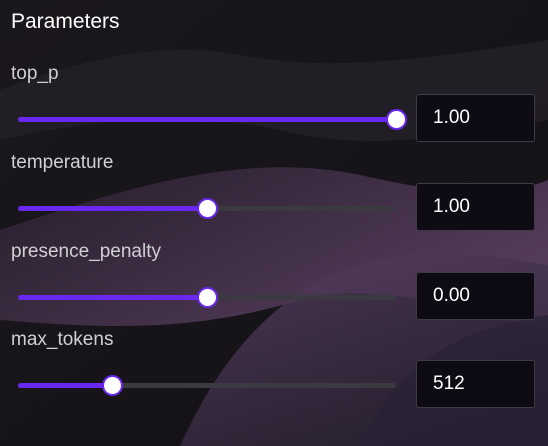  Describe the element at coordinates (65, 21) in the screenshot. I see `panel-title: Parameters` at that location.